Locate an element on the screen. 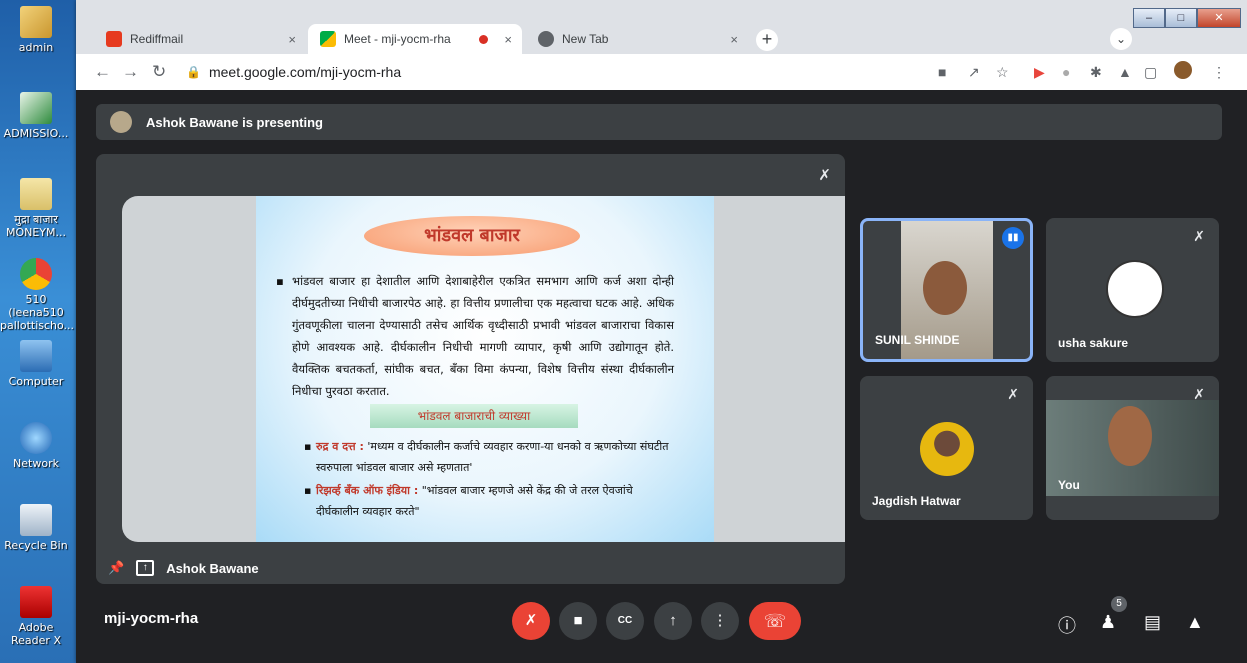 This screenshot has width=1247, height=663. desktop-icon-recycle-bin: Recycle Bin is located at coordinates (36, 528).